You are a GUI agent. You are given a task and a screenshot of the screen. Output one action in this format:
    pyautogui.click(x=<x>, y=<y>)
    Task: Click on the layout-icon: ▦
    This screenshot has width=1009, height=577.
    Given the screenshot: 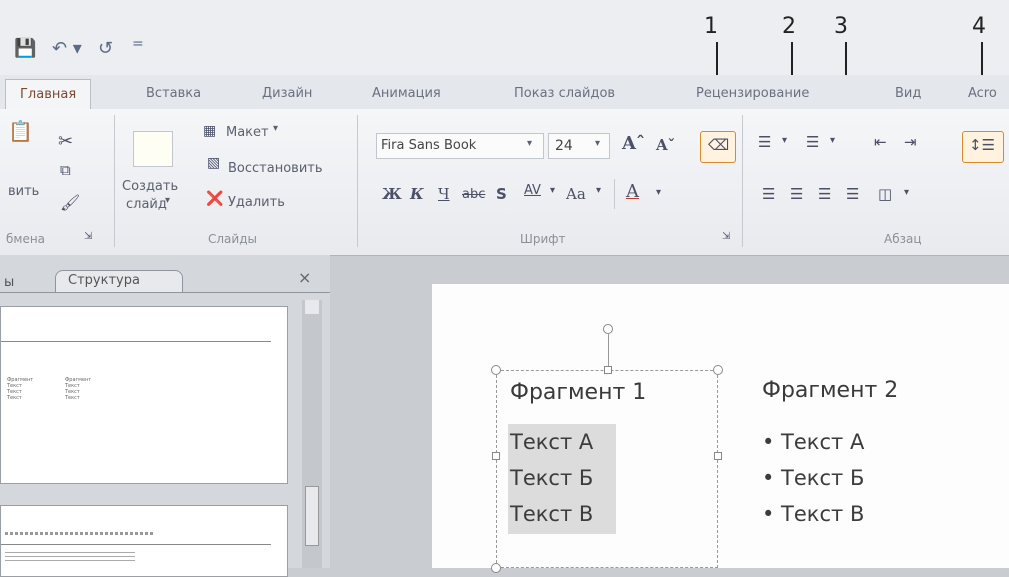 What is the action you would take?
    pyautogui.click(x=209, y=131)
    